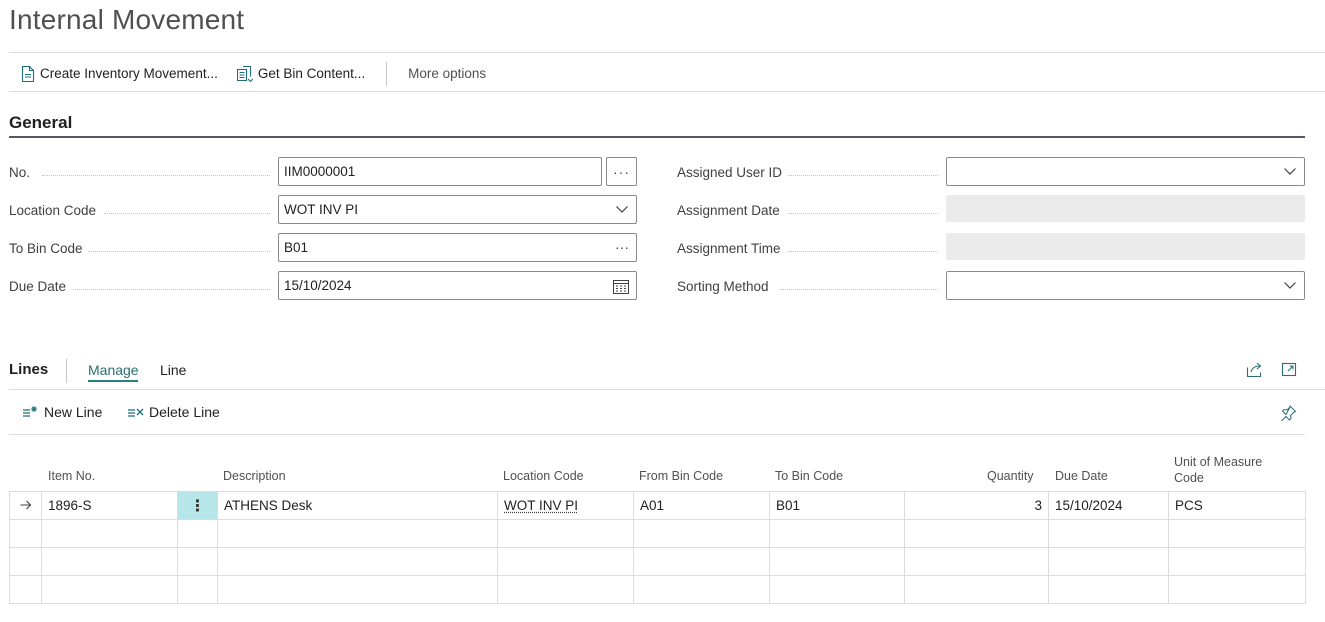 The height and width of the screenshot is (622, 1325). I want to click on assigned-user-id-label: Assigned User ID, so click(730, 172).